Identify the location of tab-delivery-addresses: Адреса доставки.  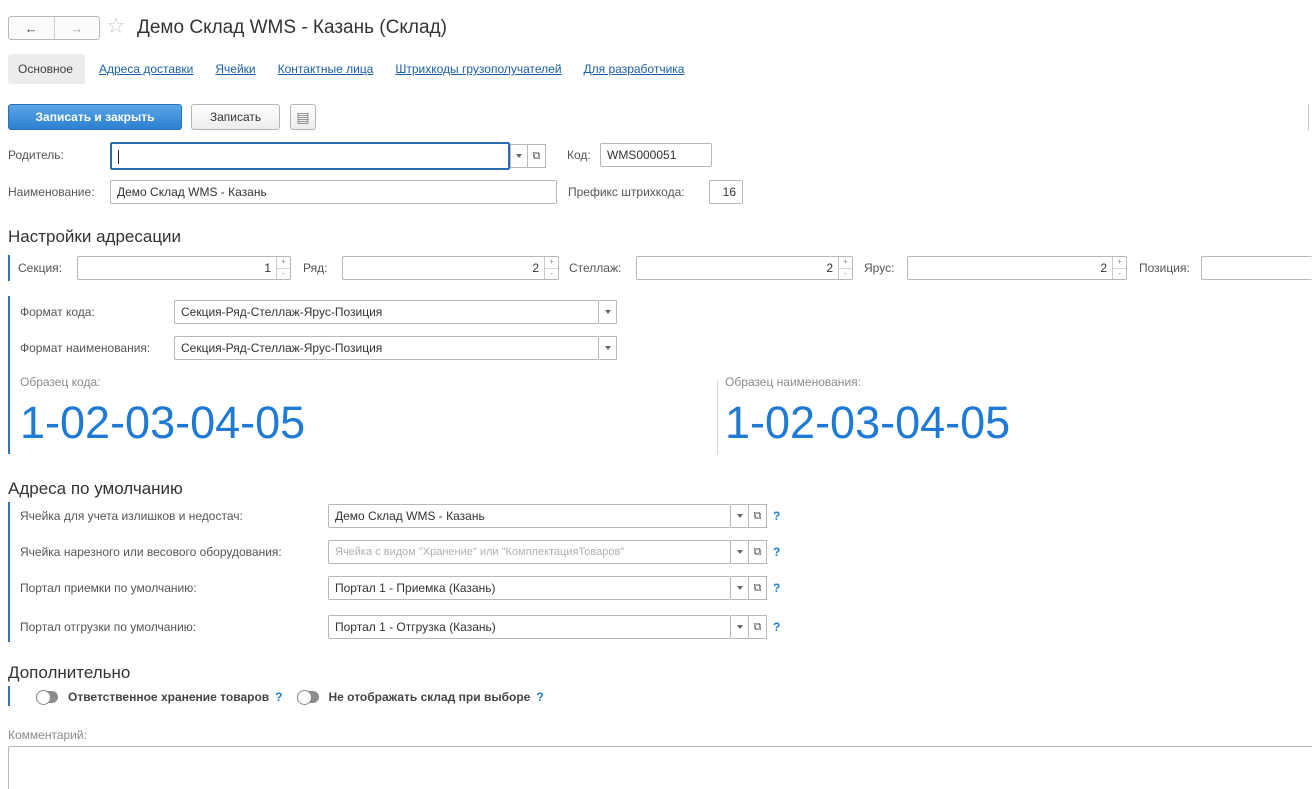
(146, 69).